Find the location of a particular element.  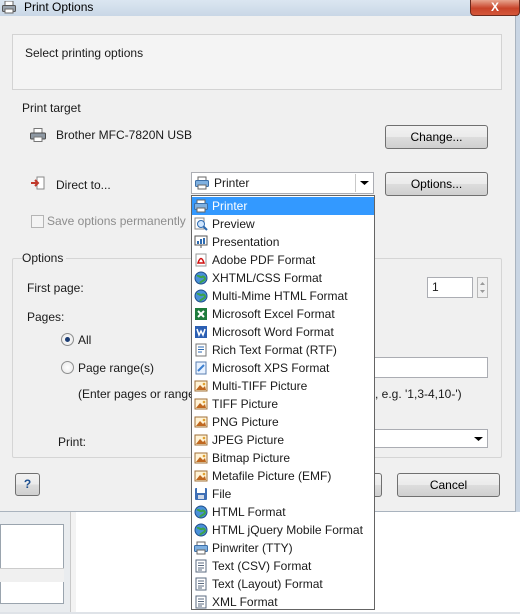

save-options-label: Save options permanently is located at coordinates (116, 221).